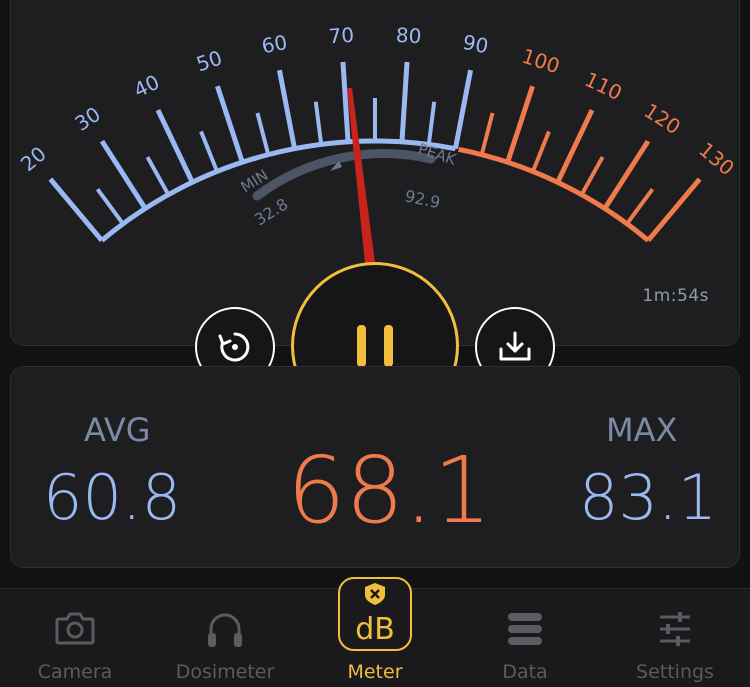  What do you see at coordinates (675, 629) in the screenshot?
I see `sliders-icon` at bounding box center [675, 629].